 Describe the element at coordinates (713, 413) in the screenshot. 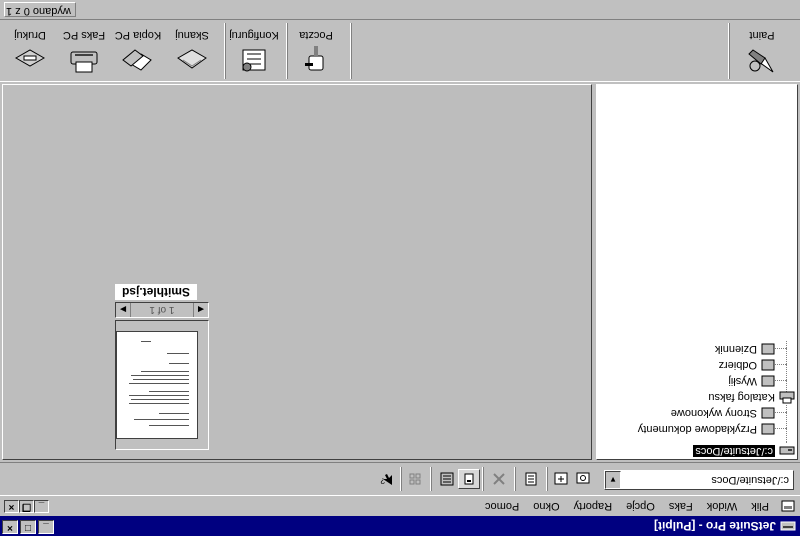

I see `tree-label: Strony wykonowe` at that location.